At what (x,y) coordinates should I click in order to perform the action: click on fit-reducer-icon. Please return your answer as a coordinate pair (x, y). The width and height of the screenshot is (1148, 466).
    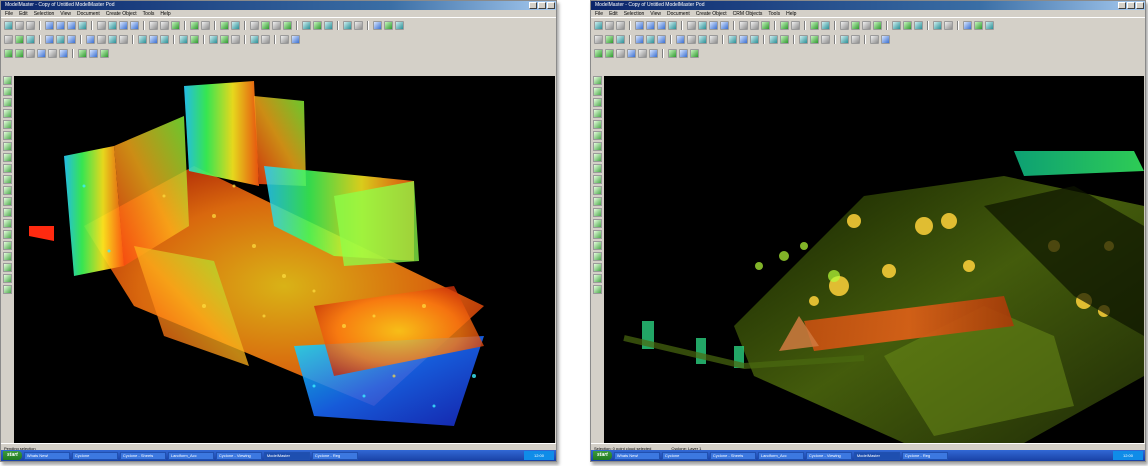
    Looking at the image, I should click on (653, 53).